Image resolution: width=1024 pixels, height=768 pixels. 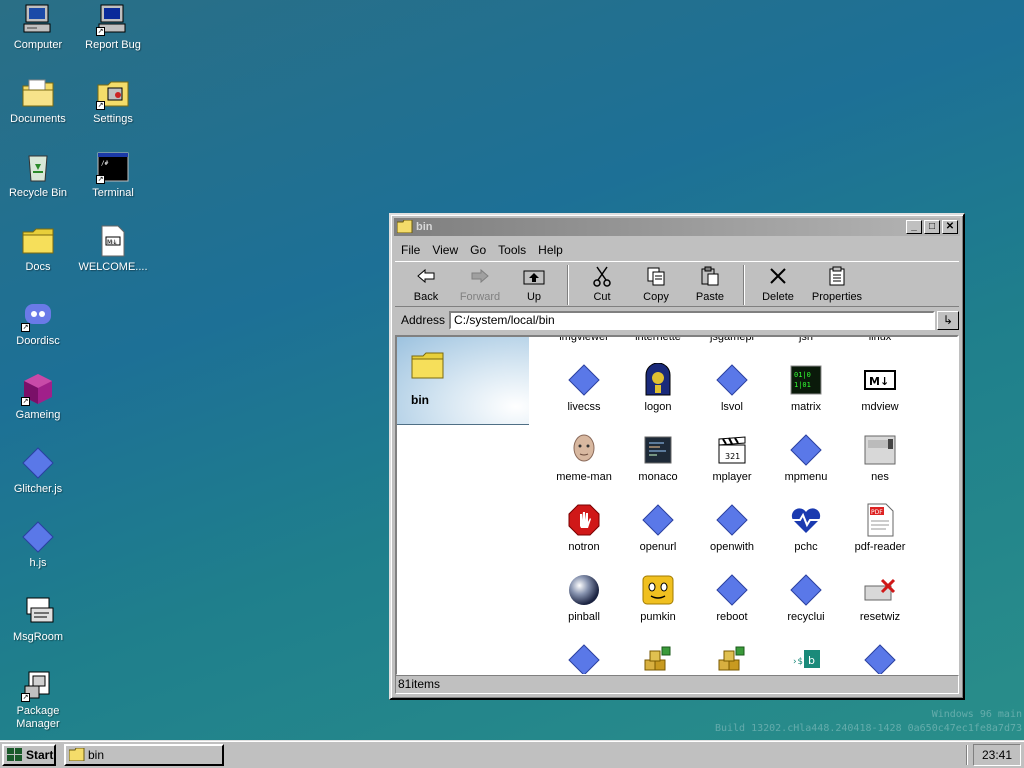 I want to click on windows-logo-icon, so click(x=15, y=757).